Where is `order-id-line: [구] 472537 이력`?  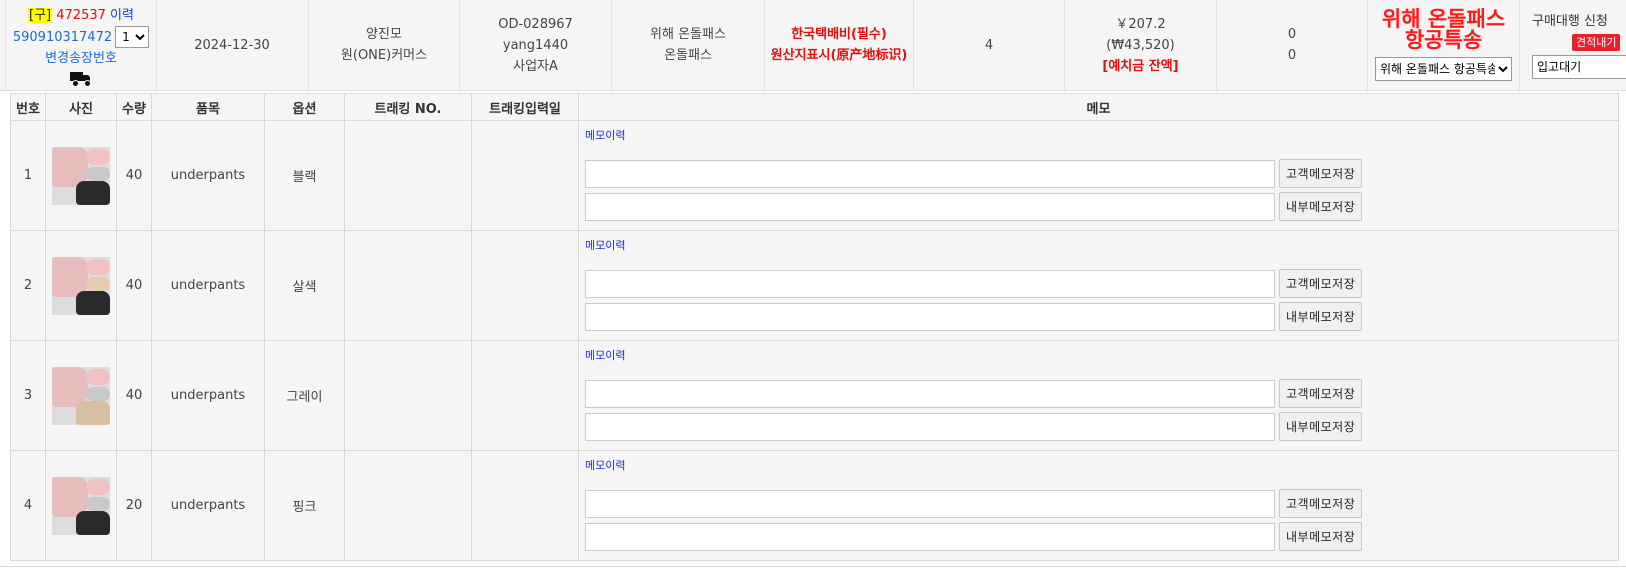 order-id-line: [구] 472537 이력 is located at coordinates (81, 15).